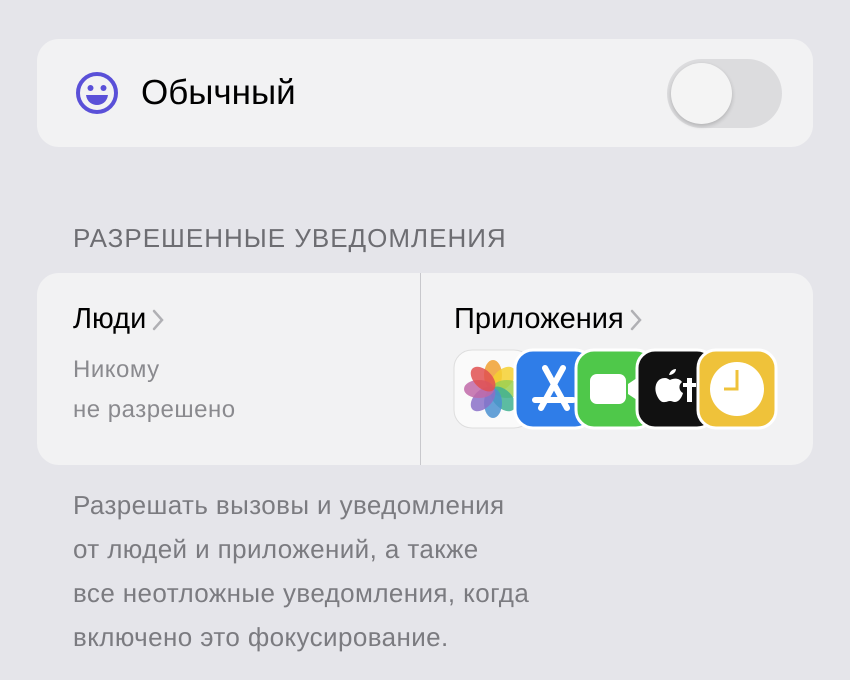 This screenshot has width=850, height=680. Describe the element at coordinates (301, 593) in the screenshot. I see `footer-text: все неотложные уведомления, когда` at that location.